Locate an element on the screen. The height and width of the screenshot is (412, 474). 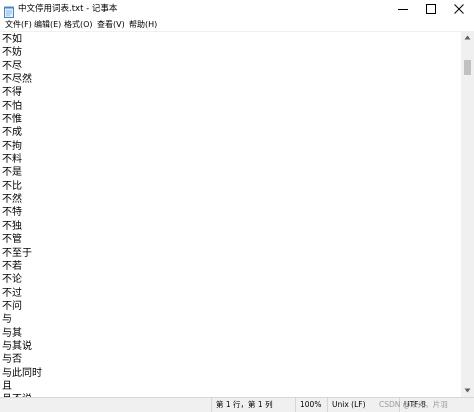
arrow-down-icon is located at coordinates (467, 390).